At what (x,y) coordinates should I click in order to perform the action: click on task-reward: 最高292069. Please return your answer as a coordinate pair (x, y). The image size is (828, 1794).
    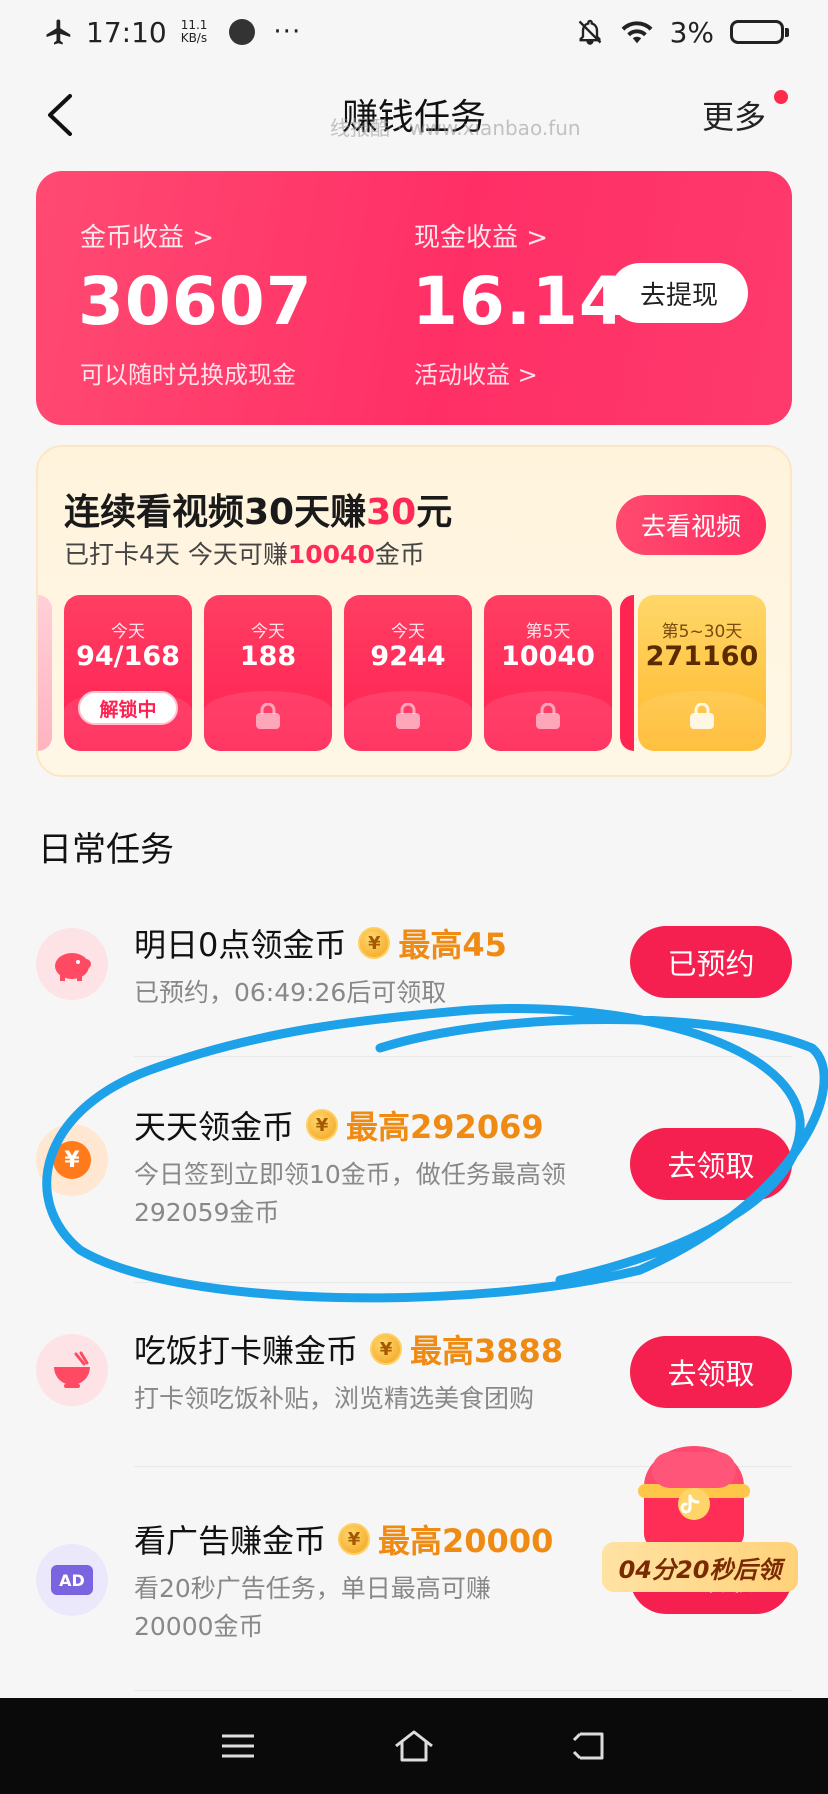
    Looking at the image, I should click on (445, 1127).